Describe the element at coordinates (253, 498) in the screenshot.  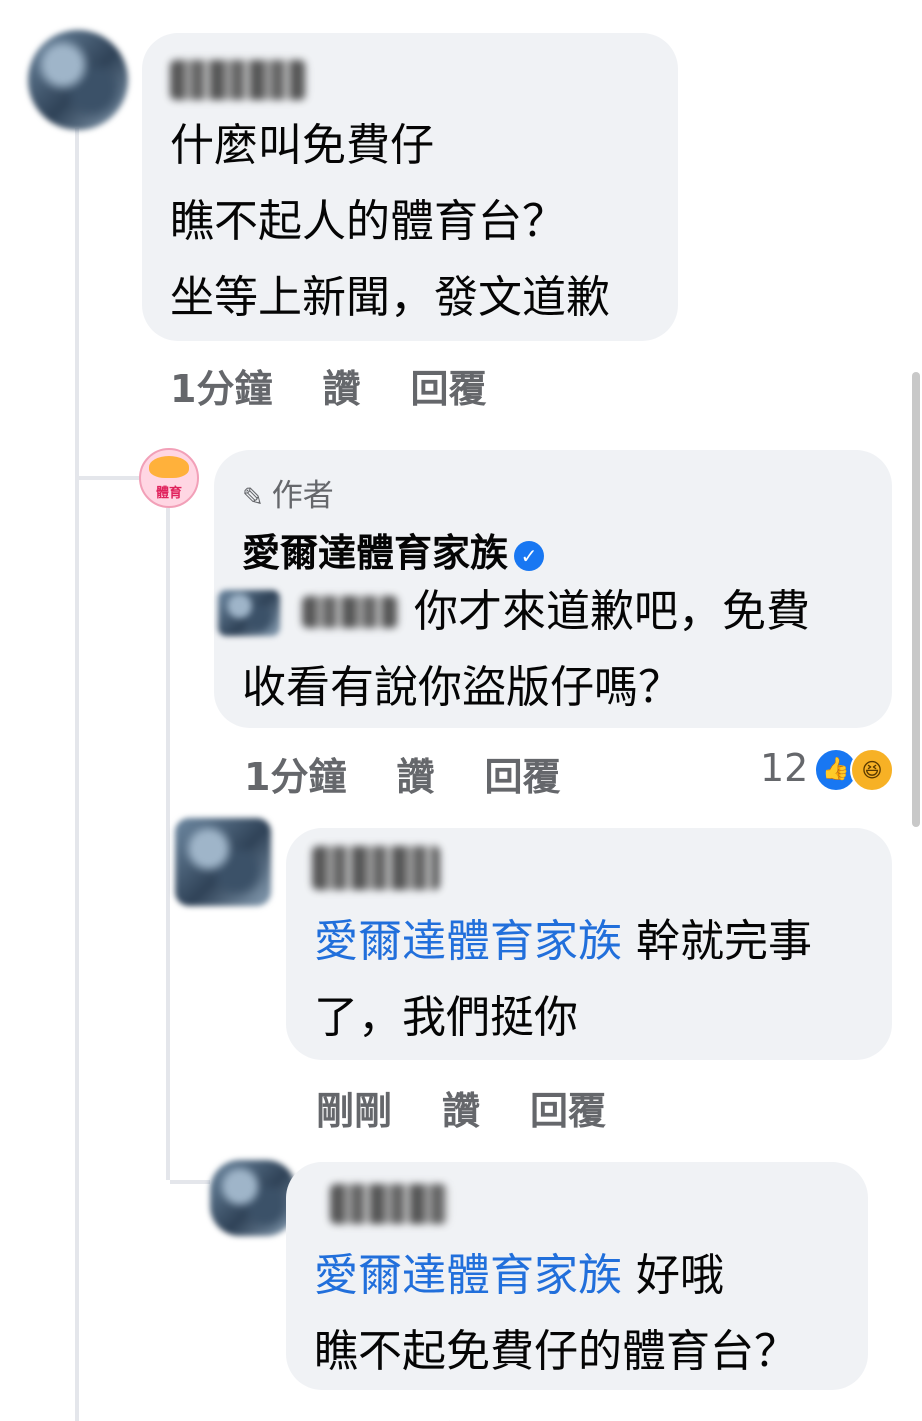
I see `pencil-icon: ✎` at that location.